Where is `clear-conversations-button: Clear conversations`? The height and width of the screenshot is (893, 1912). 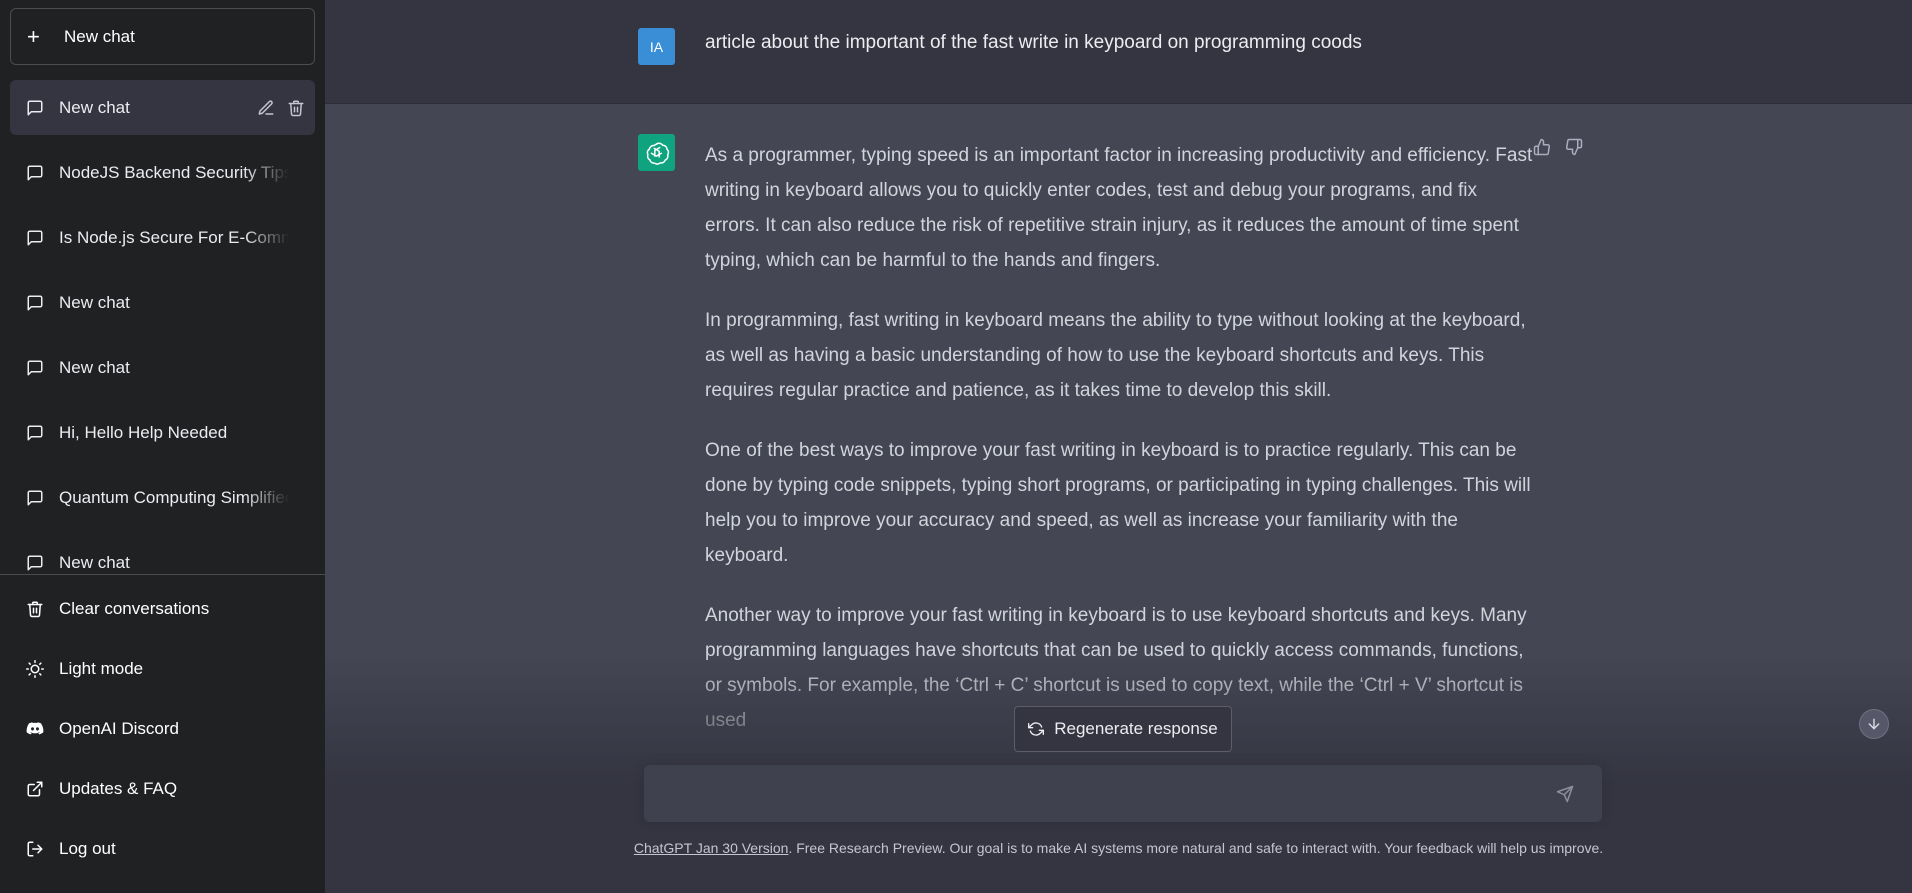 clear-conversations-button: Clear conversations is located at coordinates (162, 609).